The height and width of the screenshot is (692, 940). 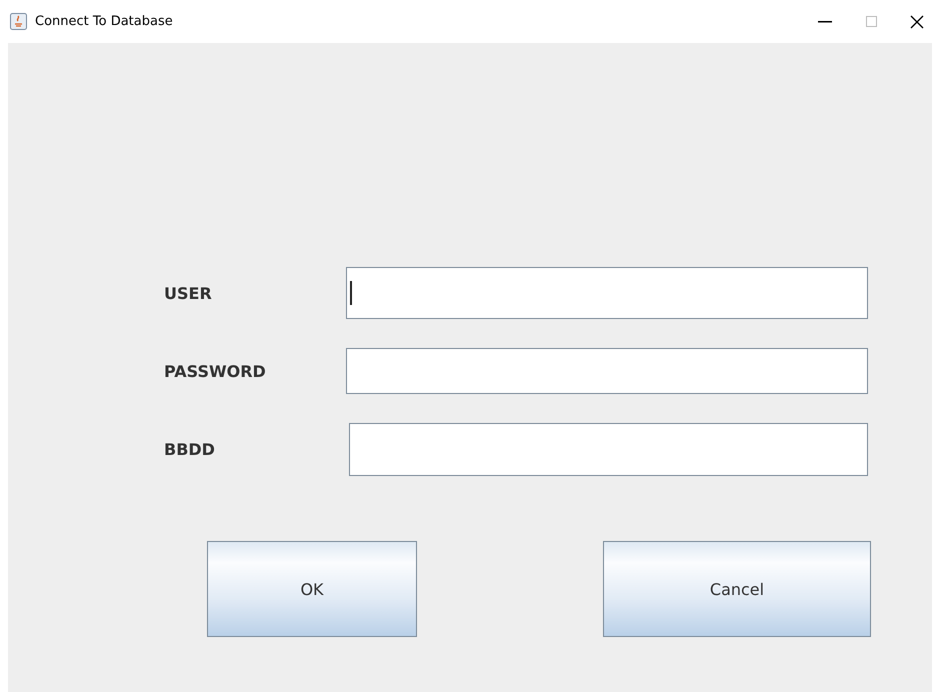 What do you see at coordinates (825, 21) in the screenshot?
I see `minimize-icon` at bounding box center [825, 21].